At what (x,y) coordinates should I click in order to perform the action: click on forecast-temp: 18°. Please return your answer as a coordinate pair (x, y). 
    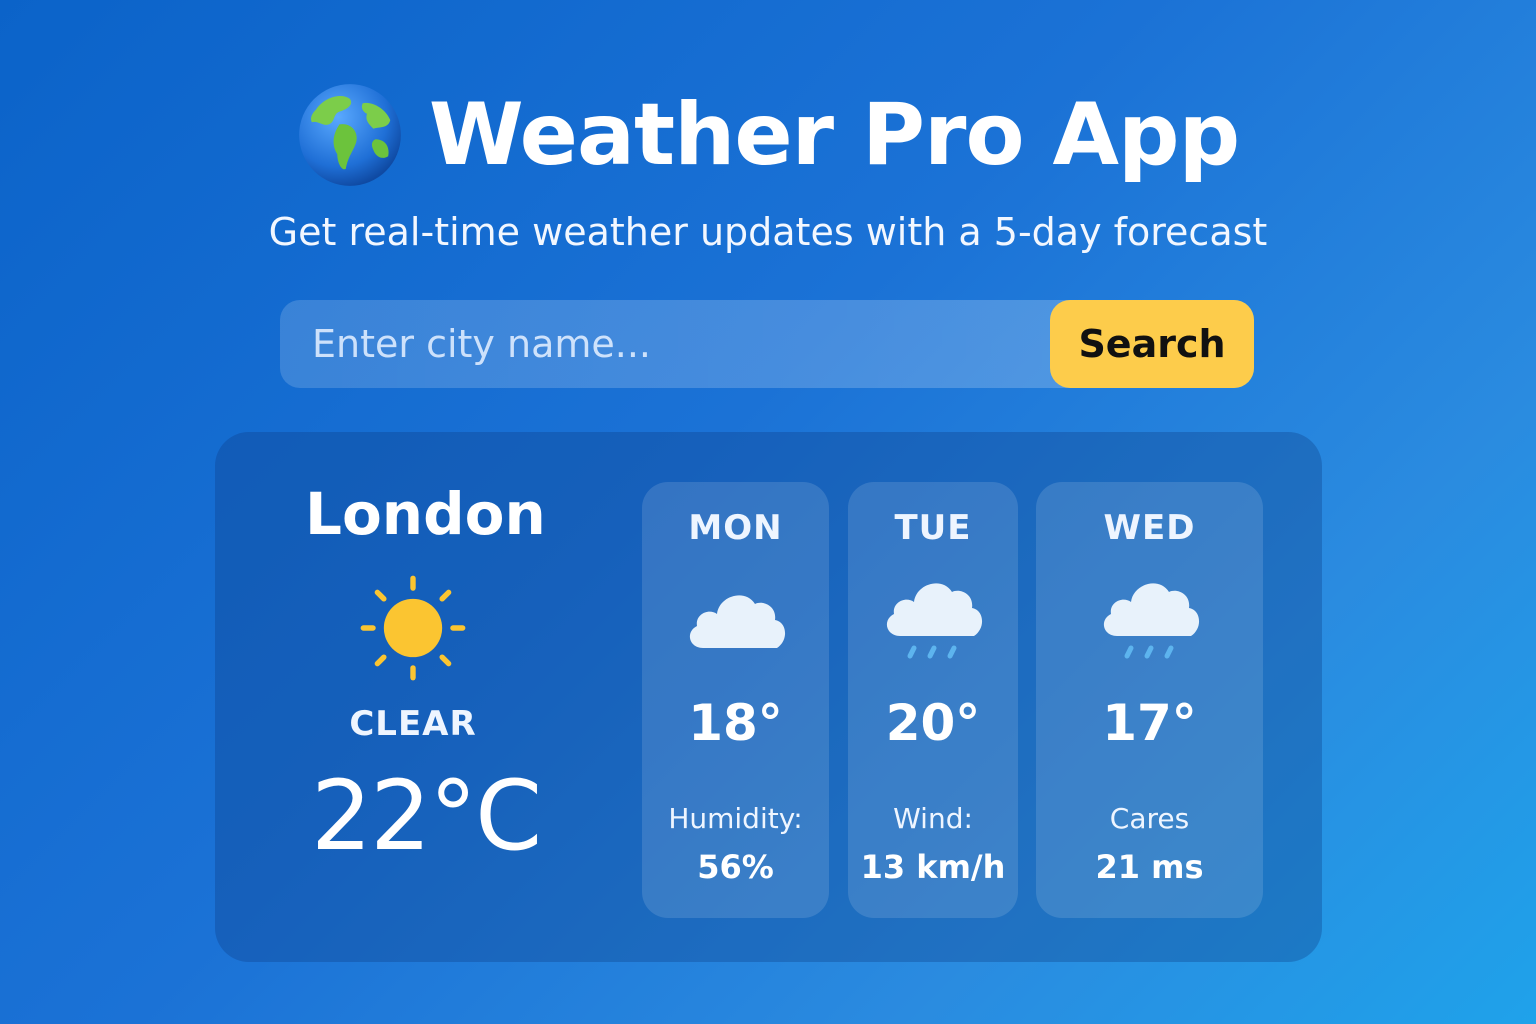
    Looking at the image, I should click on (735, 723).